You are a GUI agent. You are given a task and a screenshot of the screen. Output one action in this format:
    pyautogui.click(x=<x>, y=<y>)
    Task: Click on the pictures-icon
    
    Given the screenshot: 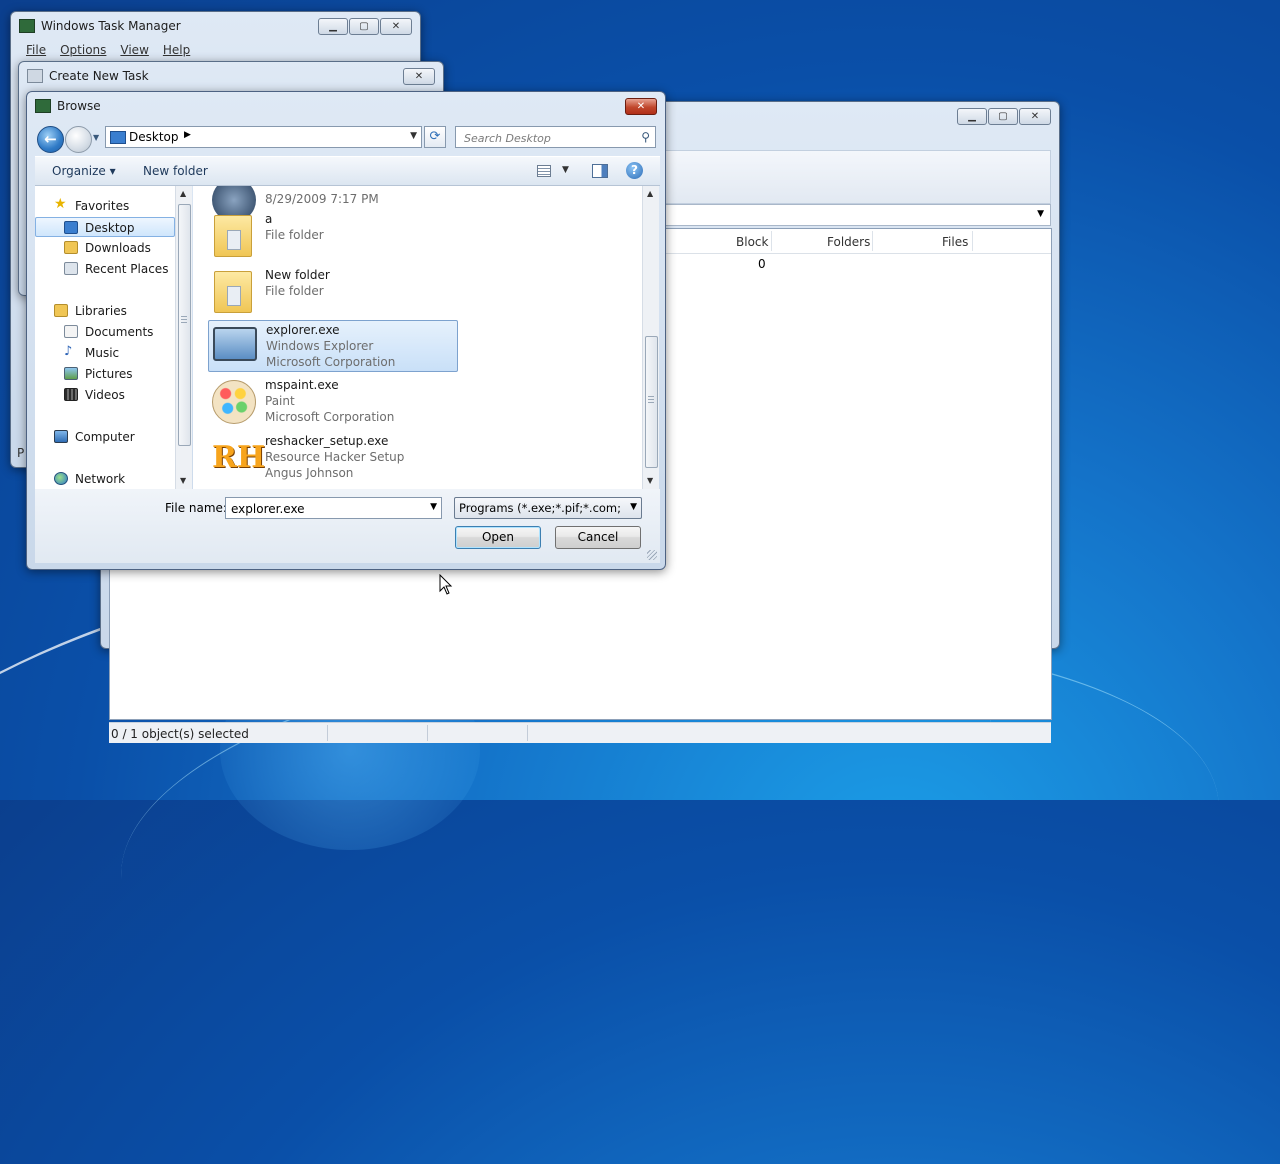 What is the action you would take?
    pyautogui.click(x=71, y=373)
    